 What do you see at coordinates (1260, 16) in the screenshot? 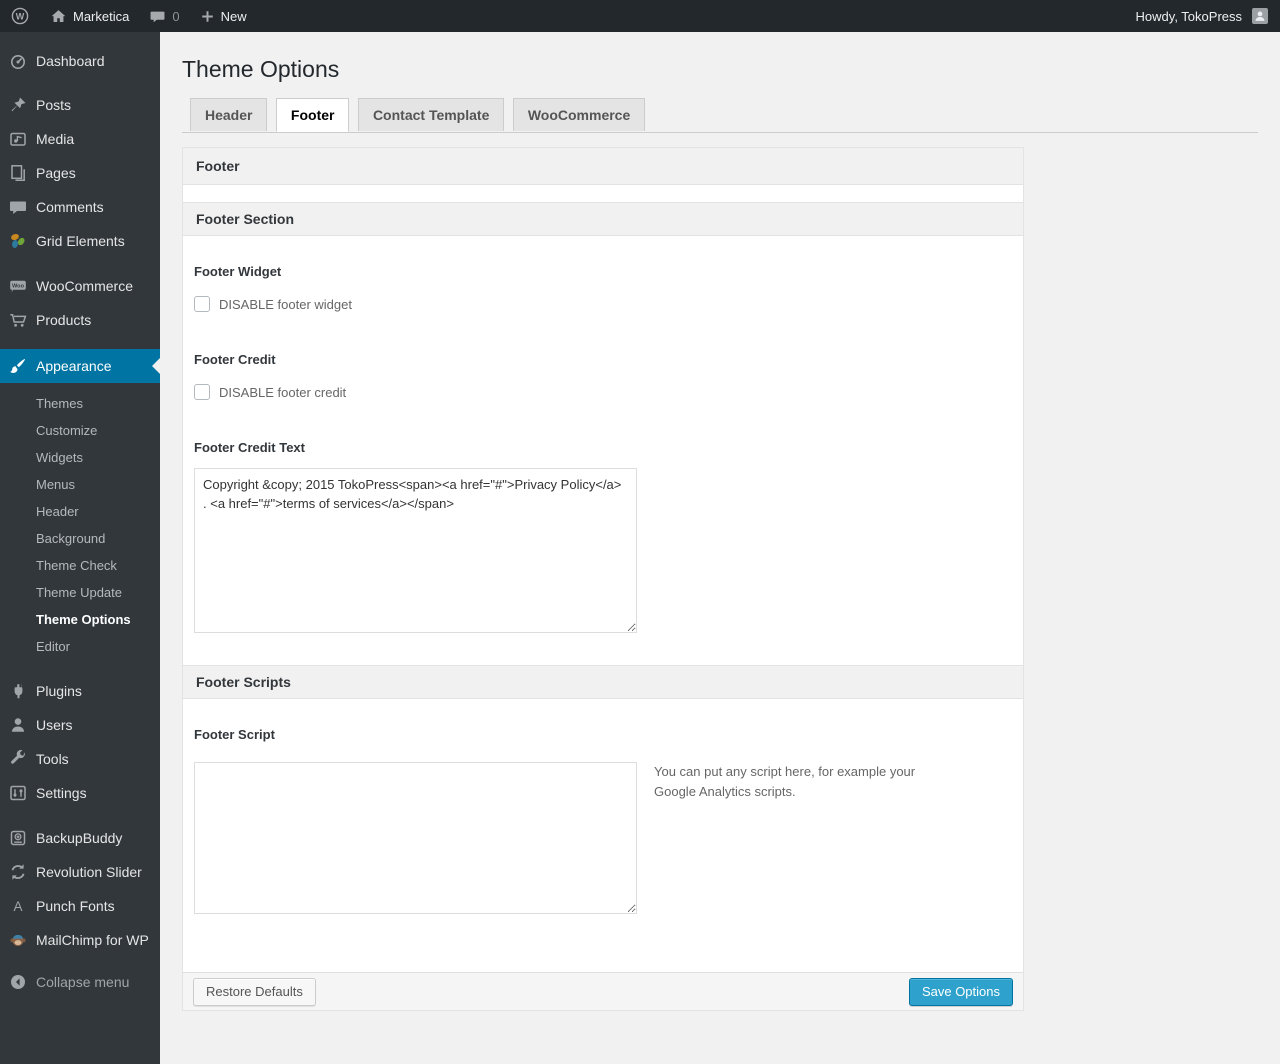
I see `avatar` at bounding box center [1260, 16].